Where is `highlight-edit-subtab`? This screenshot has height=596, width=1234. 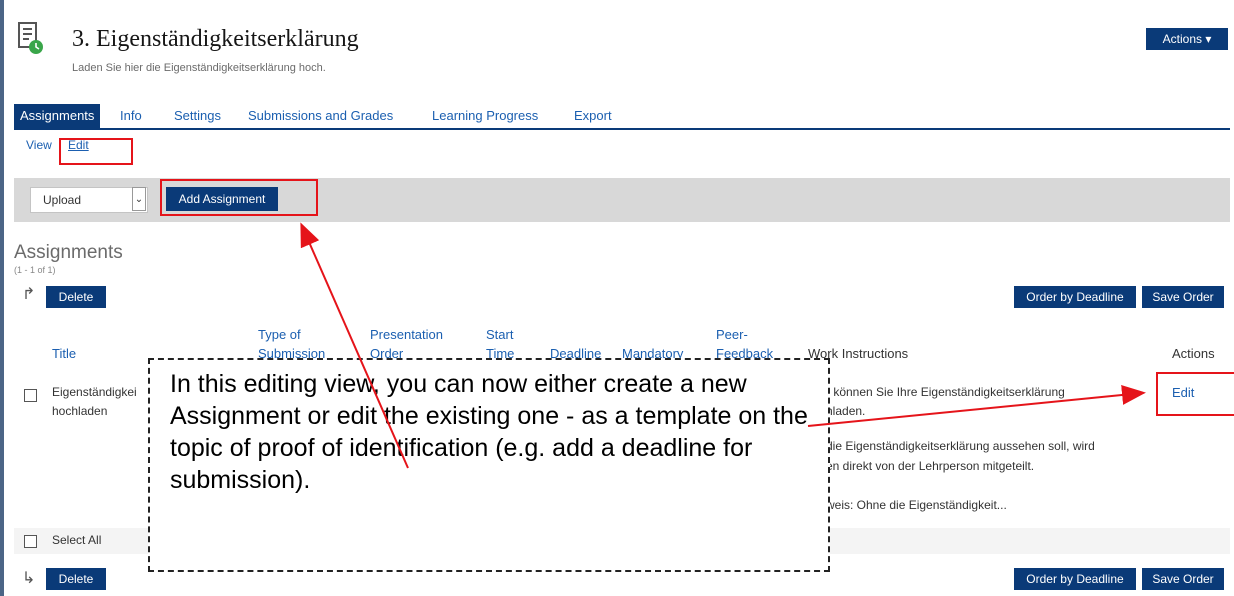 highlight-edit-subtab is located at coordinates (96, 151).